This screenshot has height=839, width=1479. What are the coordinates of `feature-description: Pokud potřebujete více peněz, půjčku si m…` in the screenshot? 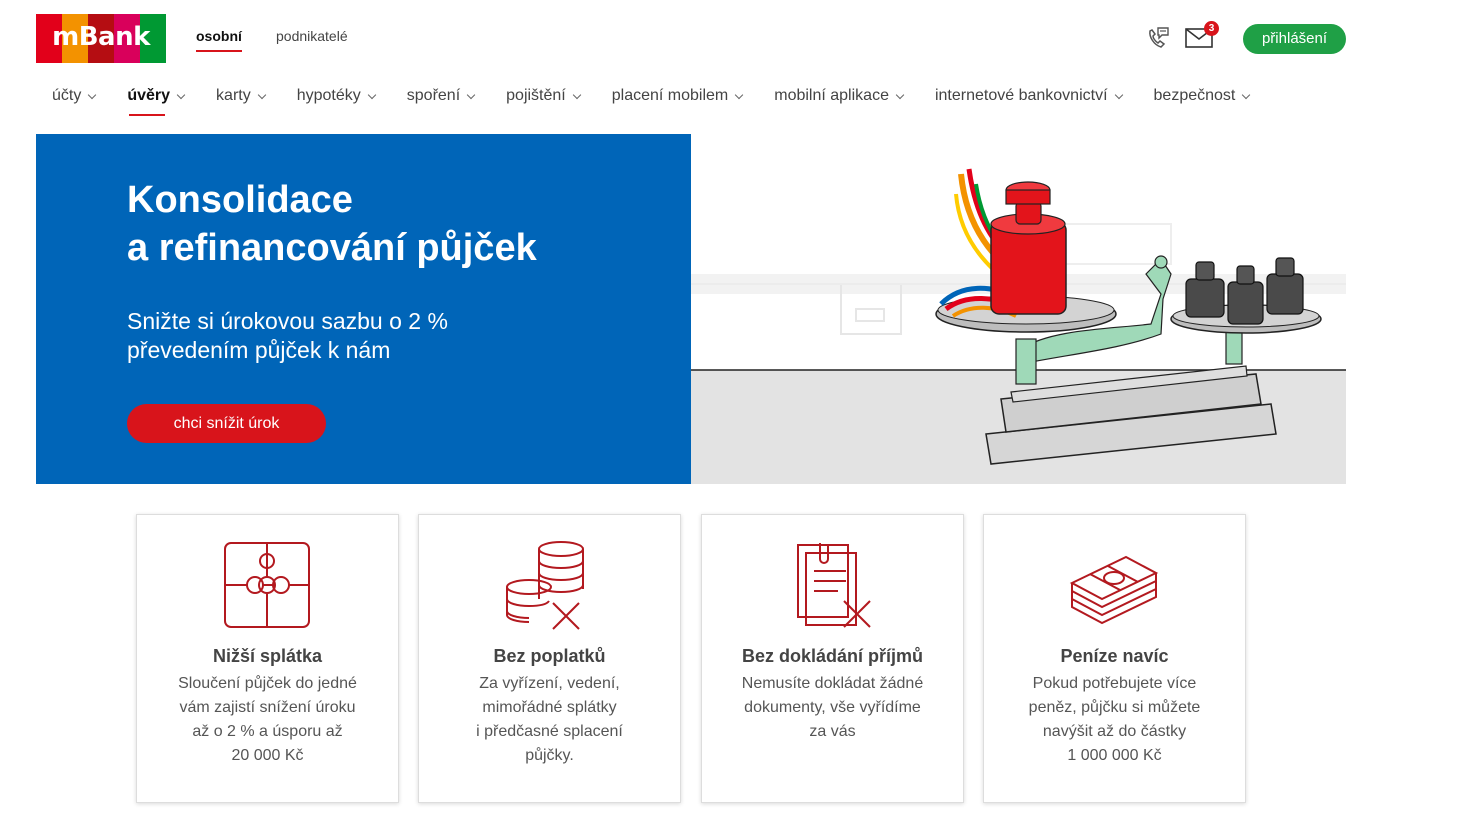 It's located at (1114, 719).